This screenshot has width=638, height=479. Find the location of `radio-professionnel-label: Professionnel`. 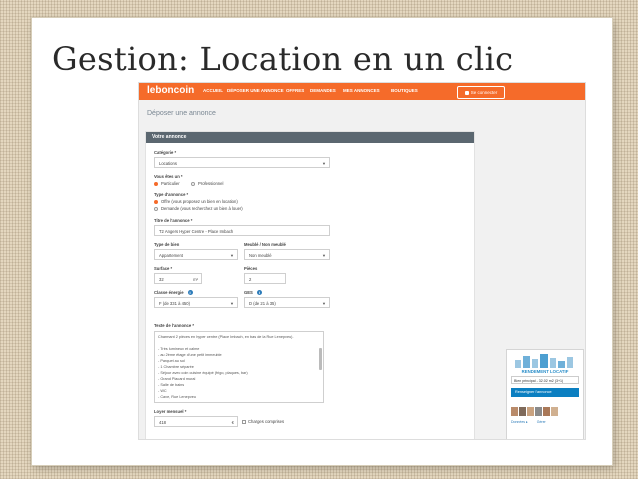

radio-professionnel-label: Professionnel is located at coordinates (211, 183).